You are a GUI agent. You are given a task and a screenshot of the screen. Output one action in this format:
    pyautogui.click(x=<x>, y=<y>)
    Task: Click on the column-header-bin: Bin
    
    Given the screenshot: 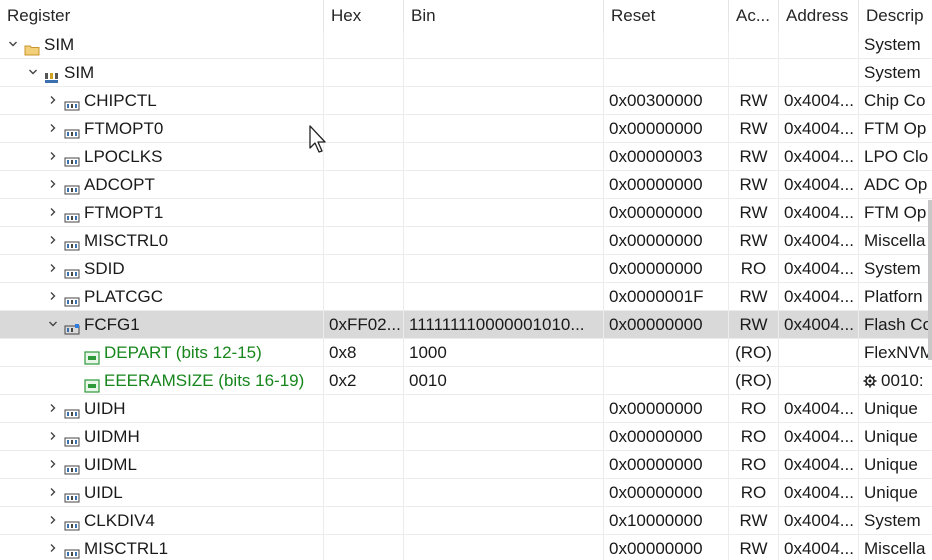 What is the action you would take?
    pyautogui.click(x=504, y=15)
    